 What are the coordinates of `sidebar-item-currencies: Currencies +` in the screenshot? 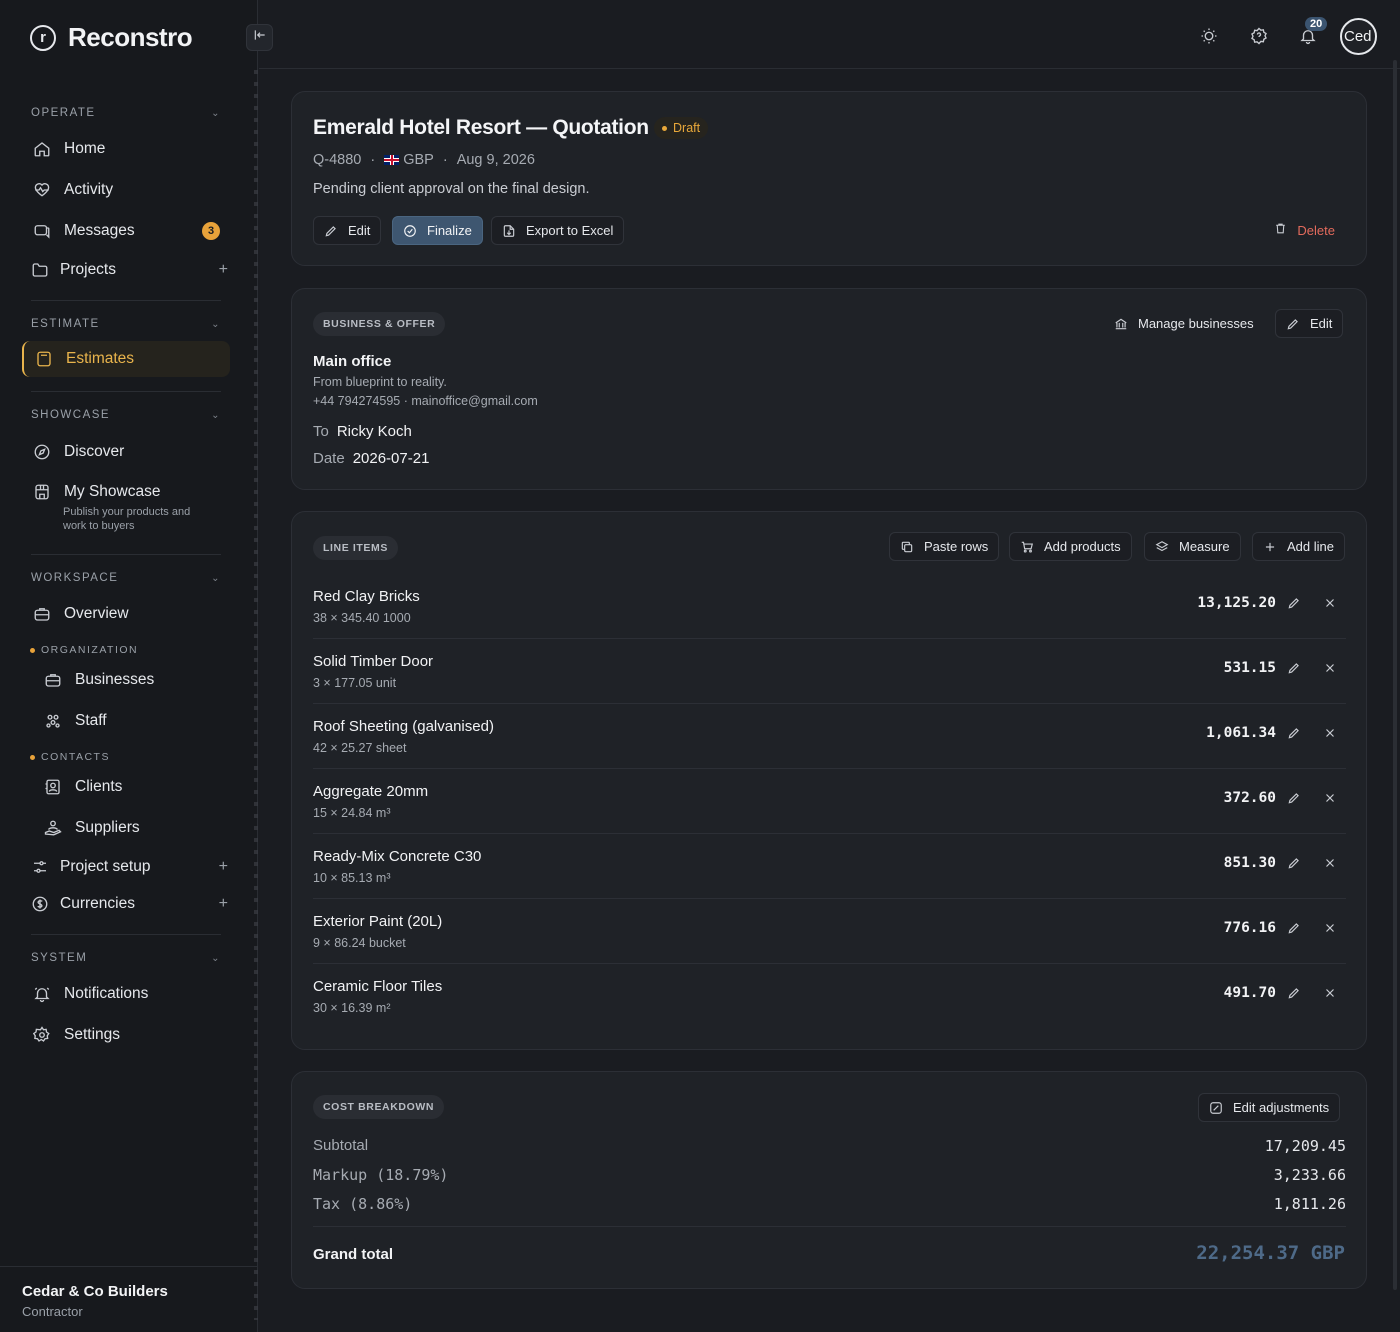 It's located at (126, 904).